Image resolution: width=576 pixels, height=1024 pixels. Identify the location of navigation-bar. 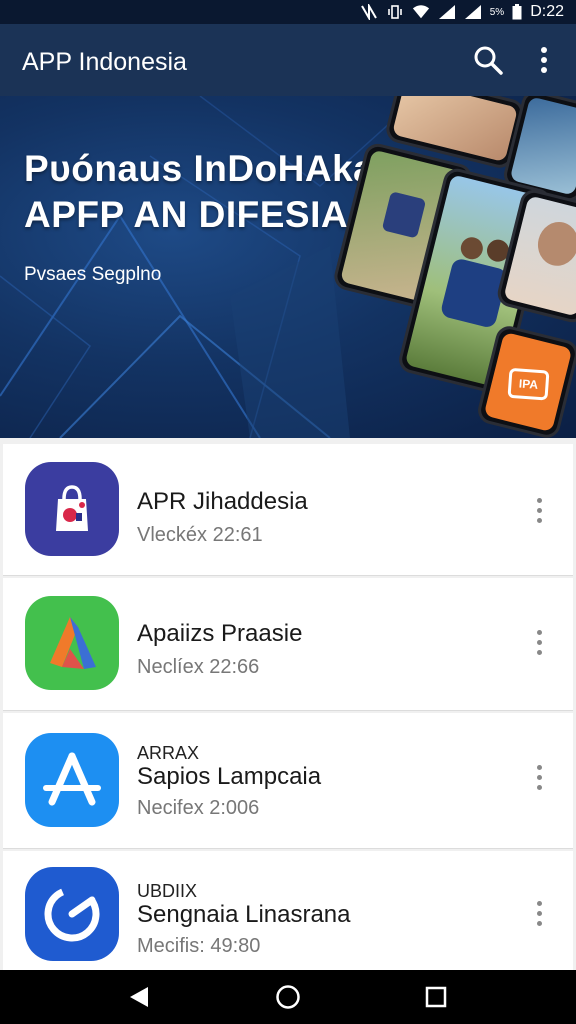
(288, 997).